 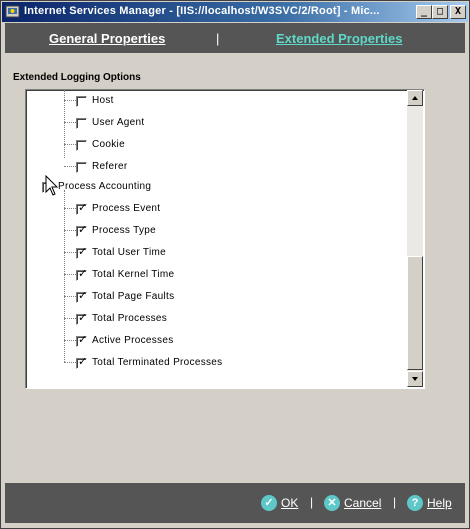 I want to click on tree-item-label: Active Processes, so click(x=133, y=340).